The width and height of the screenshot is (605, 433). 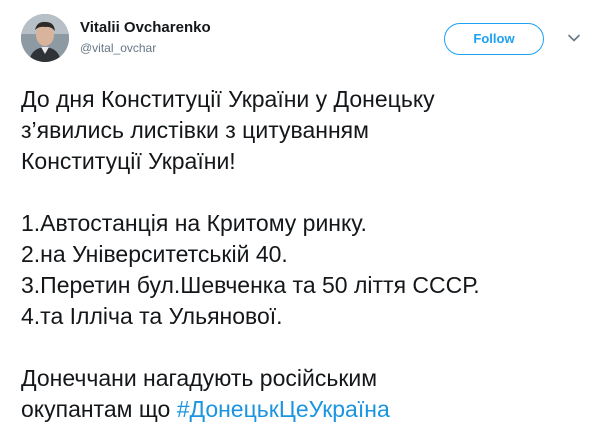 What do you see at coordinates (194, 223) in the screenshot?
I see `list-item: 1.Автостанція на Критому ринку.` at bounding box center [194, 223].